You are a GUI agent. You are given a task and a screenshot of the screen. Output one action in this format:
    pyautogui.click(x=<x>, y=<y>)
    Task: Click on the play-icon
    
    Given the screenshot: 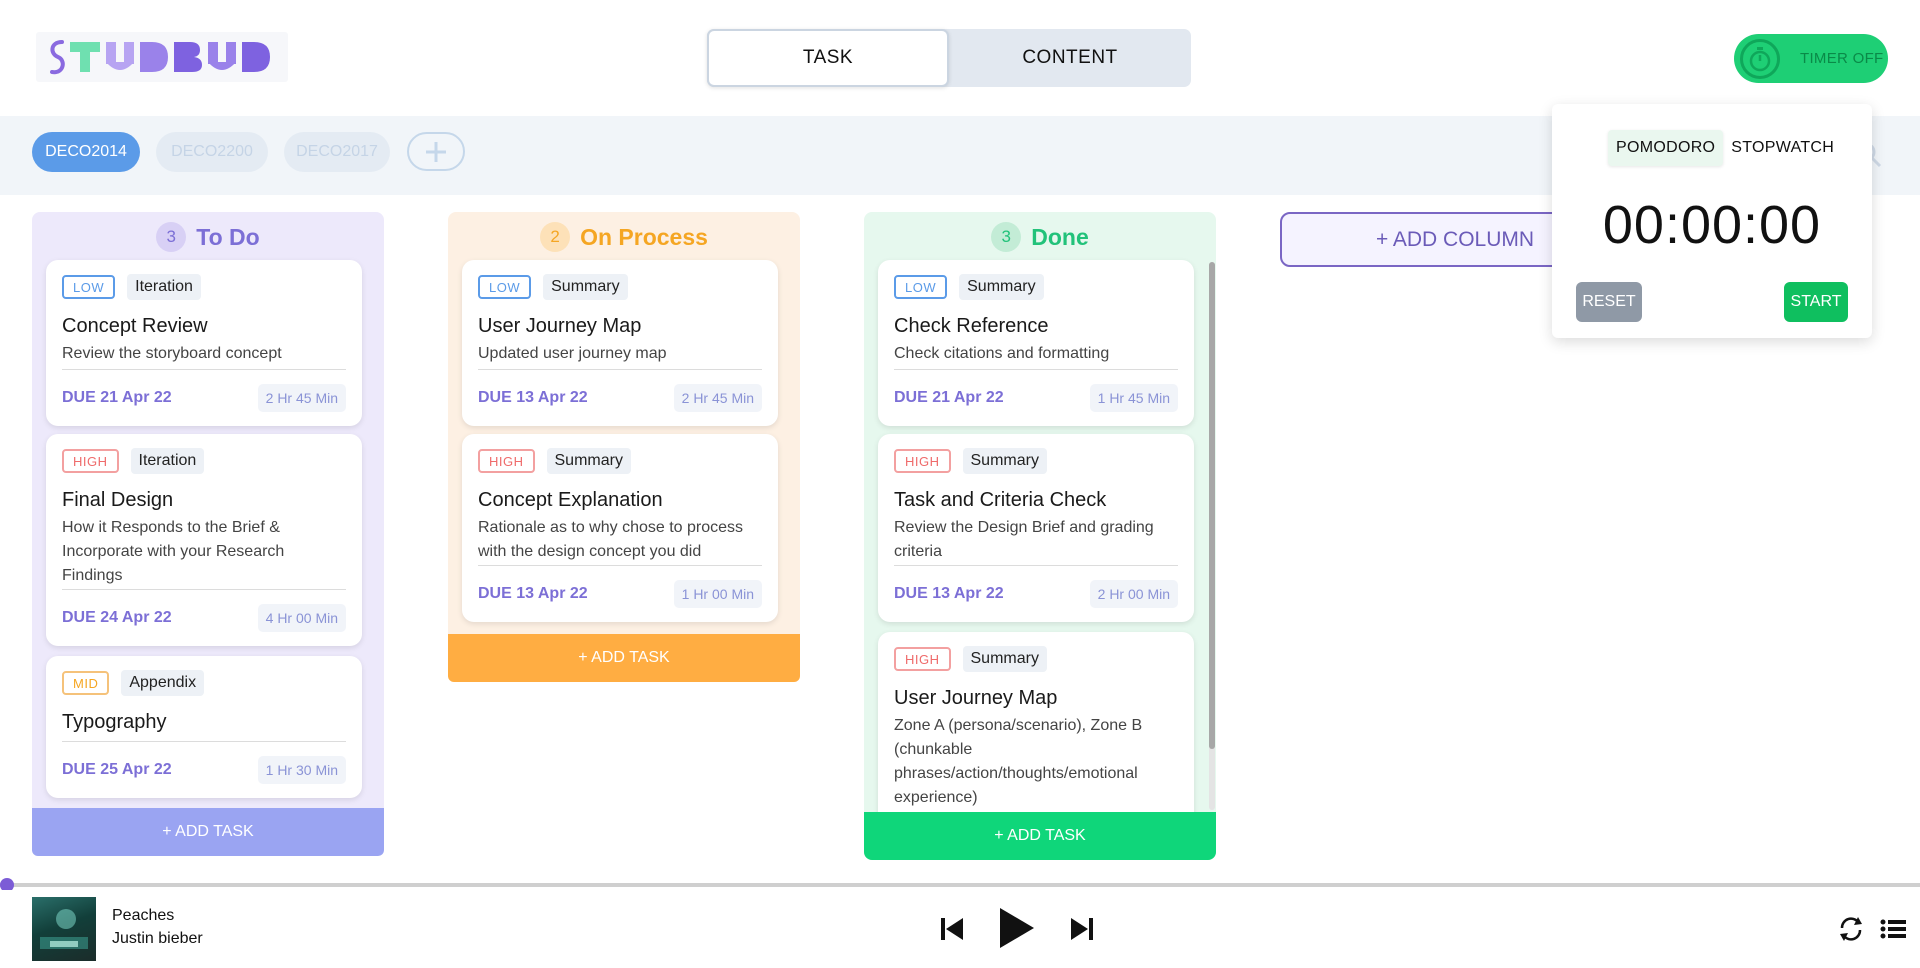 What is the action you would take?
    pyautogui.click(x=1017, y=928)
    